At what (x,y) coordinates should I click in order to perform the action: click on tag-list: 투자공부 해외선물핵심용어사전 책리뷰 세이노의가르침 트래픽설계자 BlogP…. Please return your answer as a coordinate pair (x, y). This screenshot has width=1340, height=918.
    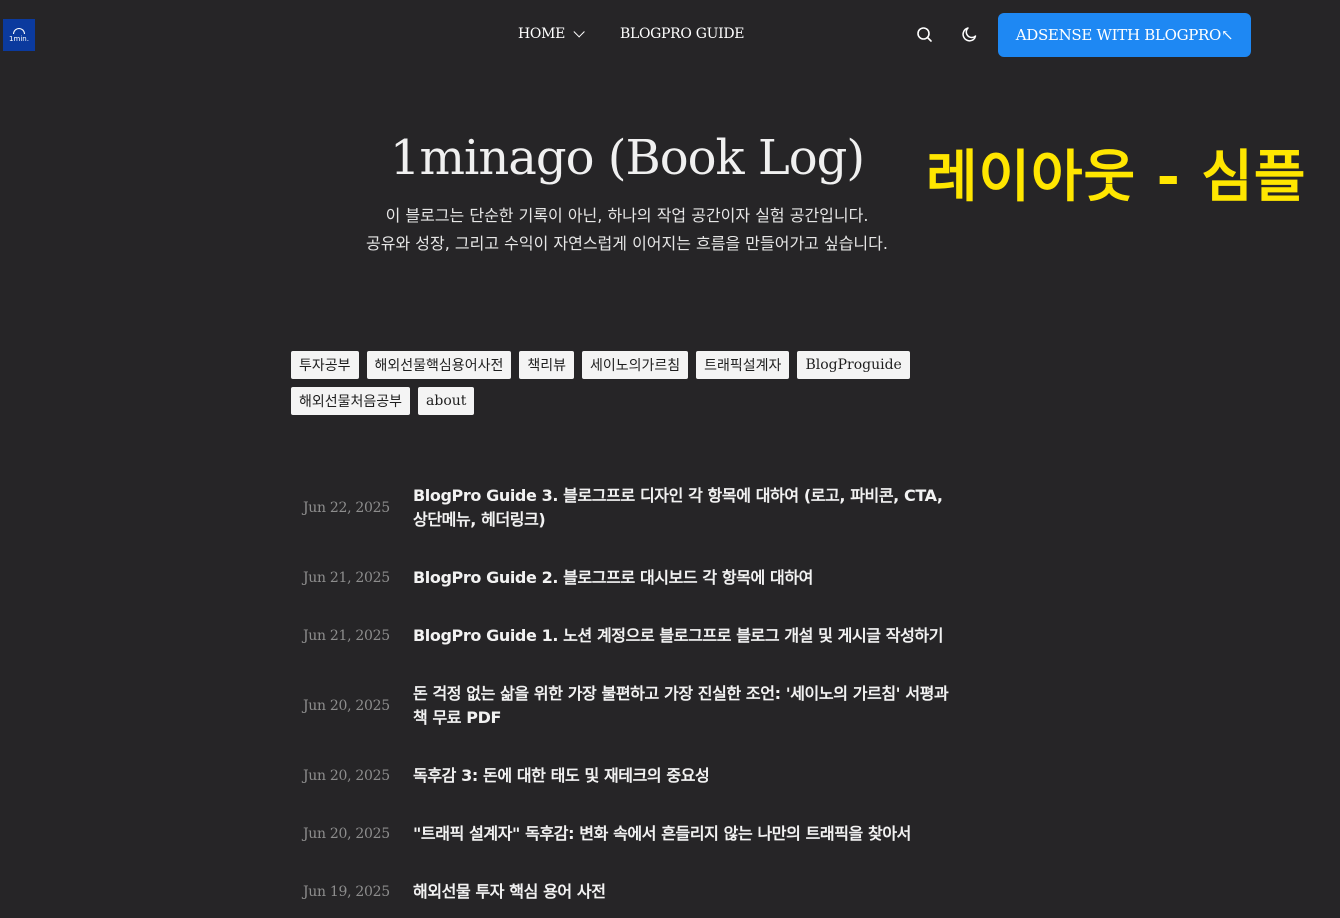
    Looking at the image, I should click on (611, 383).